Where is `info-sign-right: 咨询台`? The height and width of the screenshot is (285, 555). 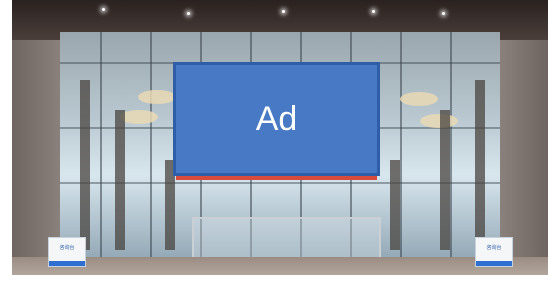 info-sign-right: 咨询台 is located at coordinates (494, 252).